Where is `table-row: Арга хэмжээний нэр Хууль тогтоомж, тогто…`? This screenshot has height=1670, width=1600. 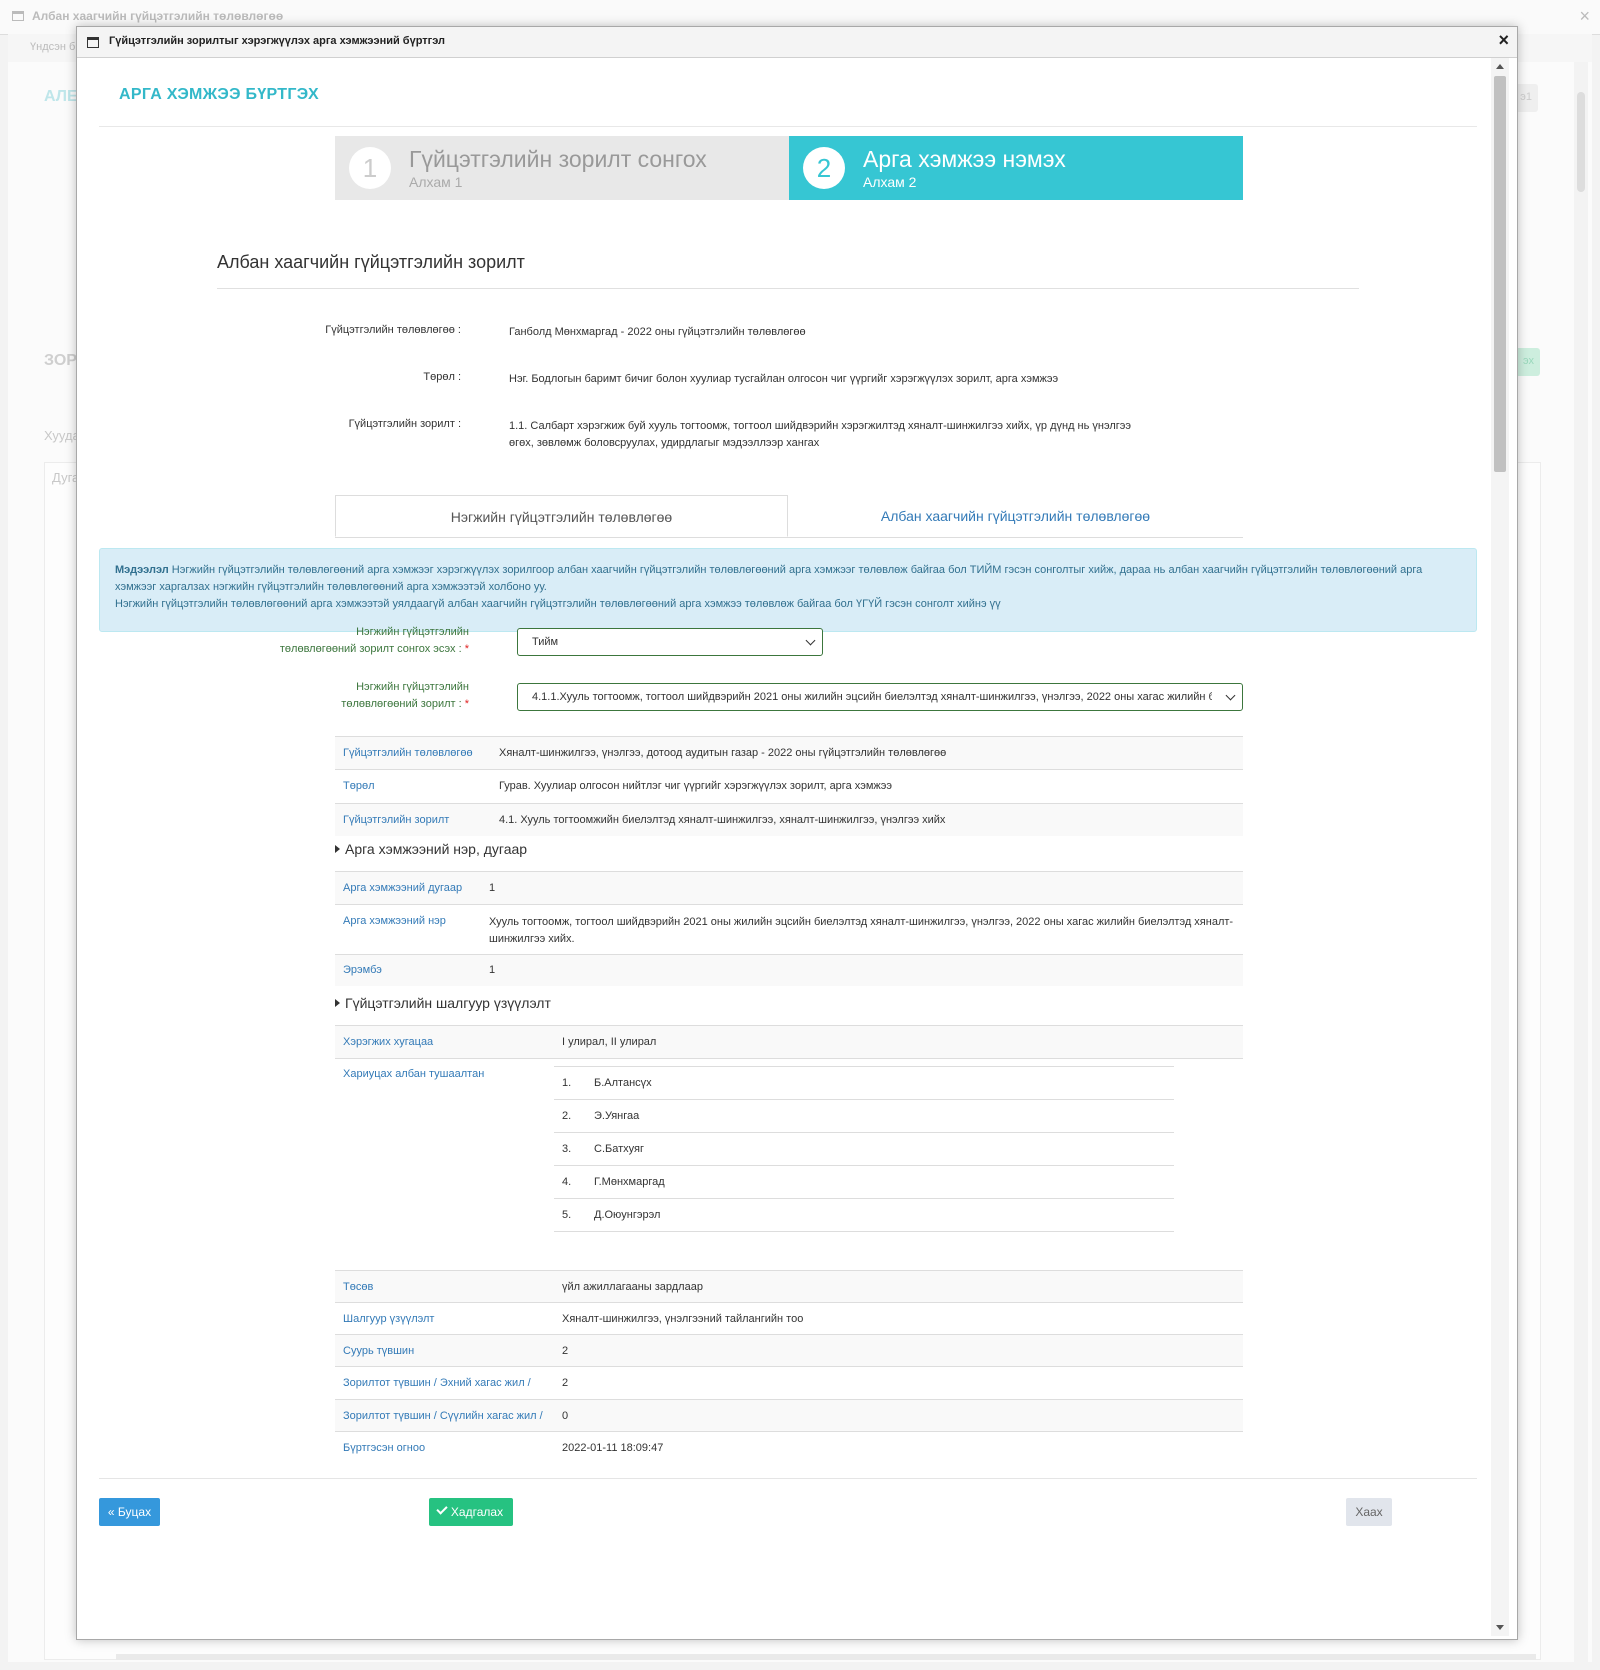
table-row: Арга хэмжээний нэр Хууль тогтоомж, тогто… is located at coordinates (789, 929).